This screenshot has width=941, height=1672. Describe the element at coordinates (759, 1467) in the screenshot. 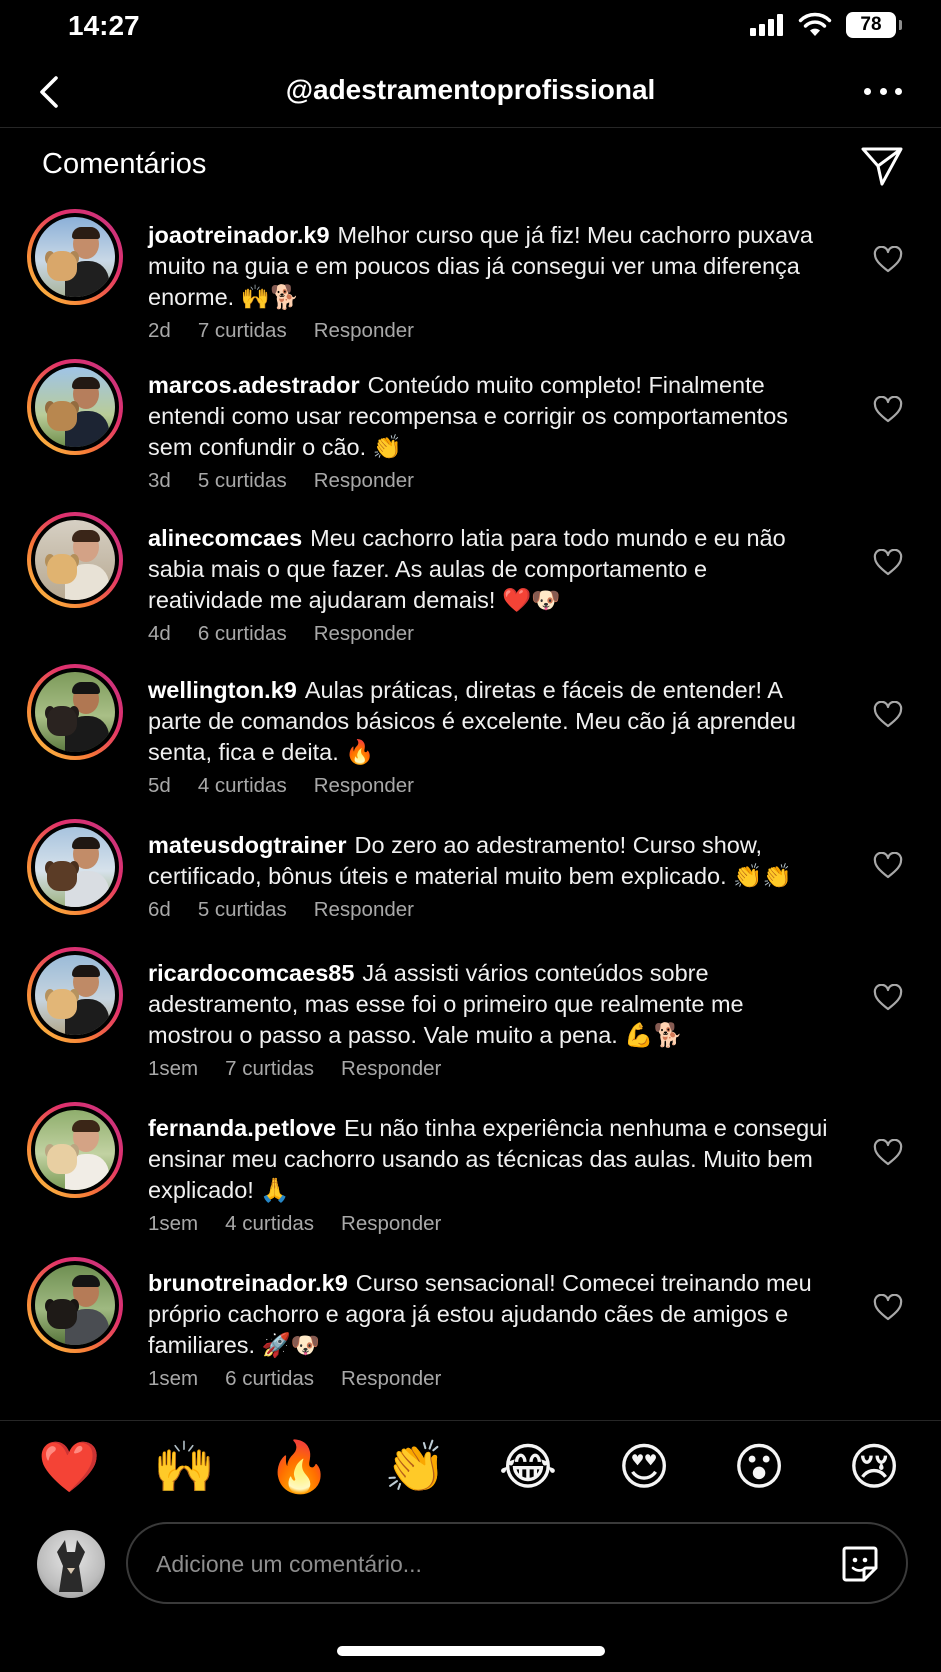

I see `wow-emoji-button: 😮` at that location.